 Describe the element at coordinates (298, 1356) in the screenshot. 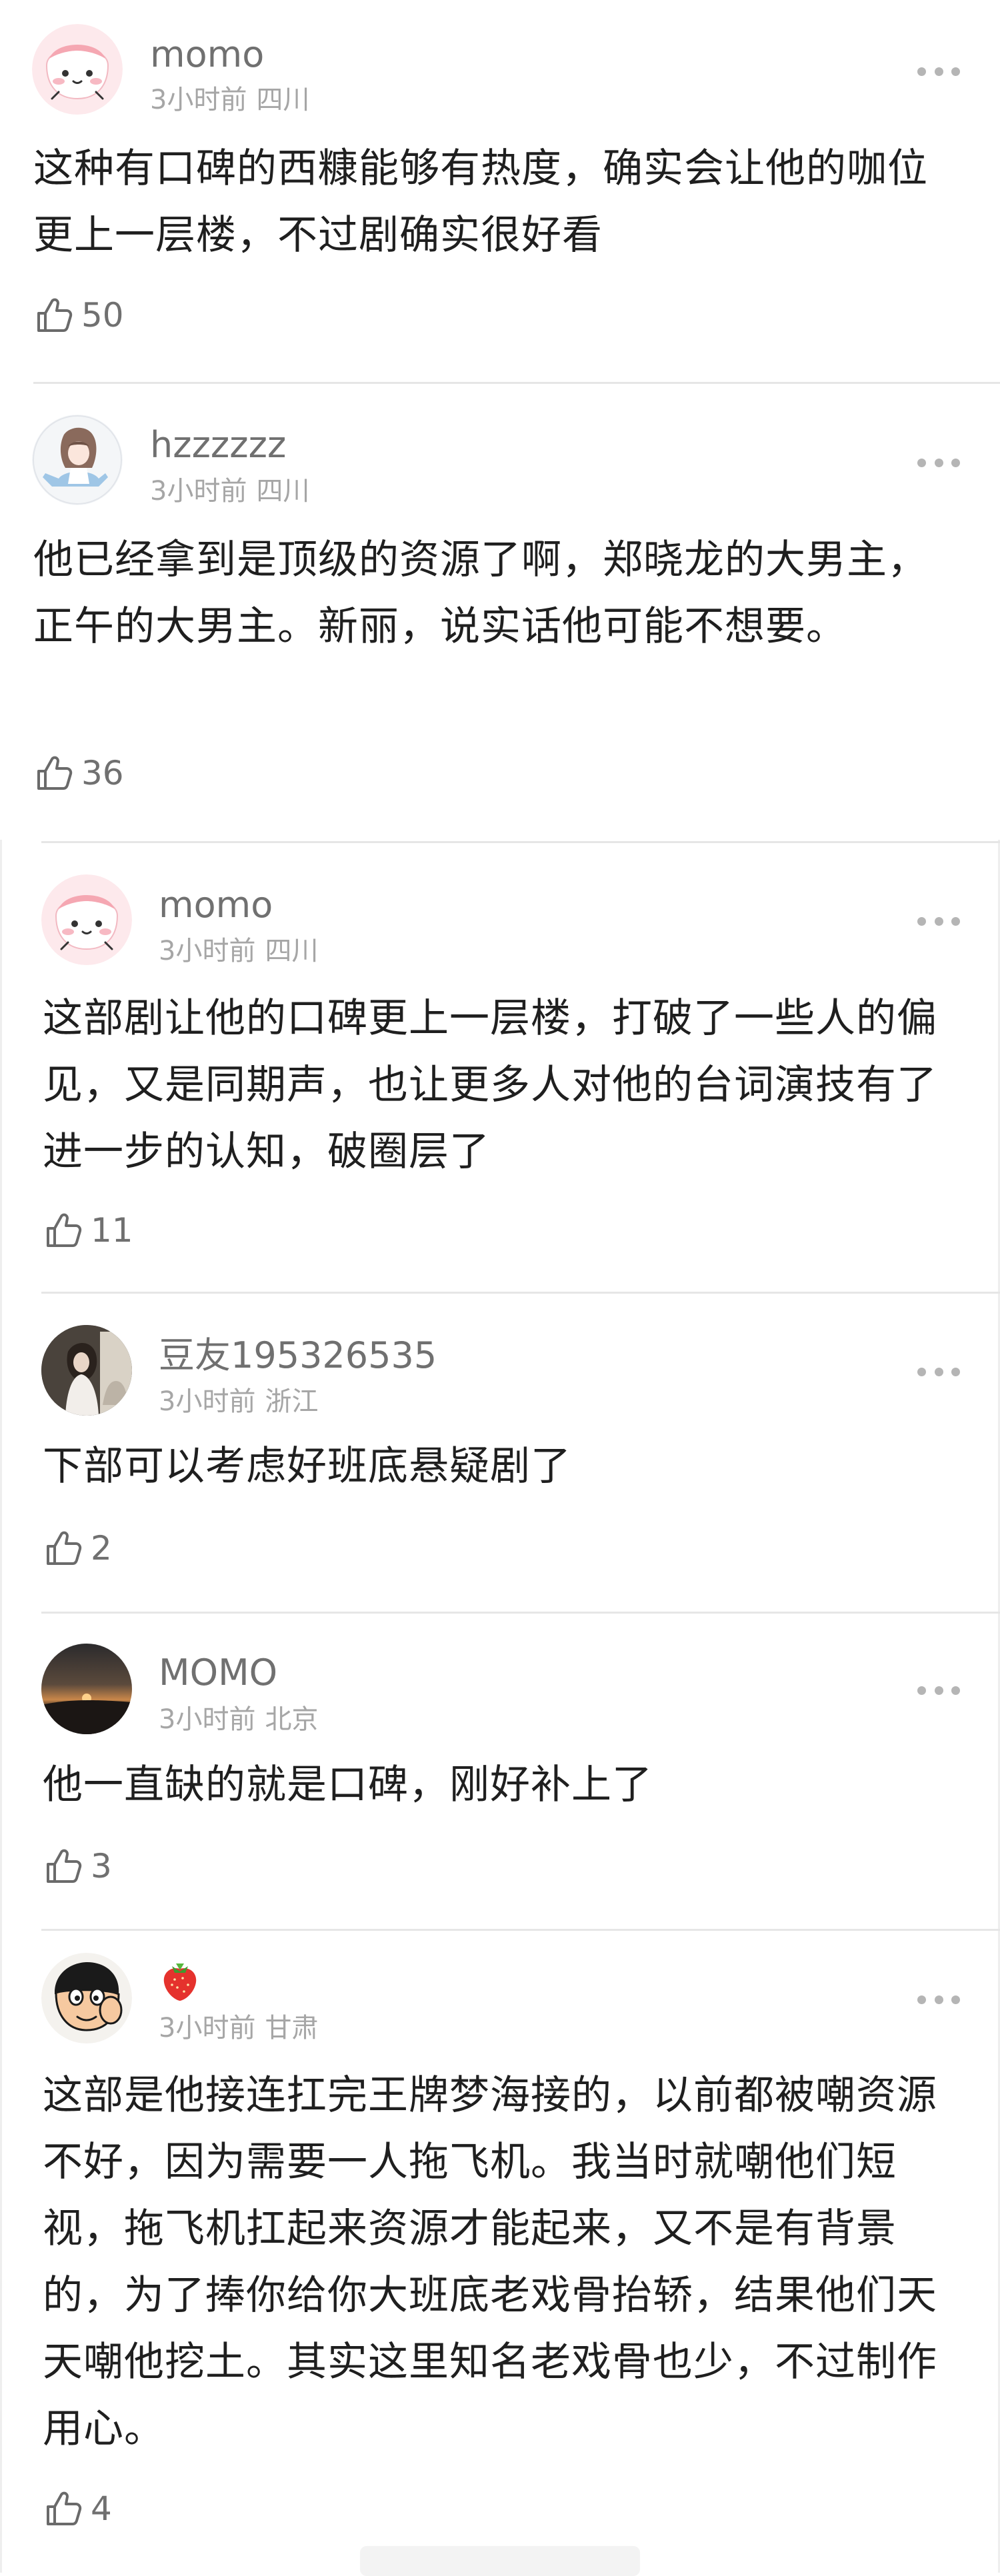

I see `username: 豆友195326535` at that location.